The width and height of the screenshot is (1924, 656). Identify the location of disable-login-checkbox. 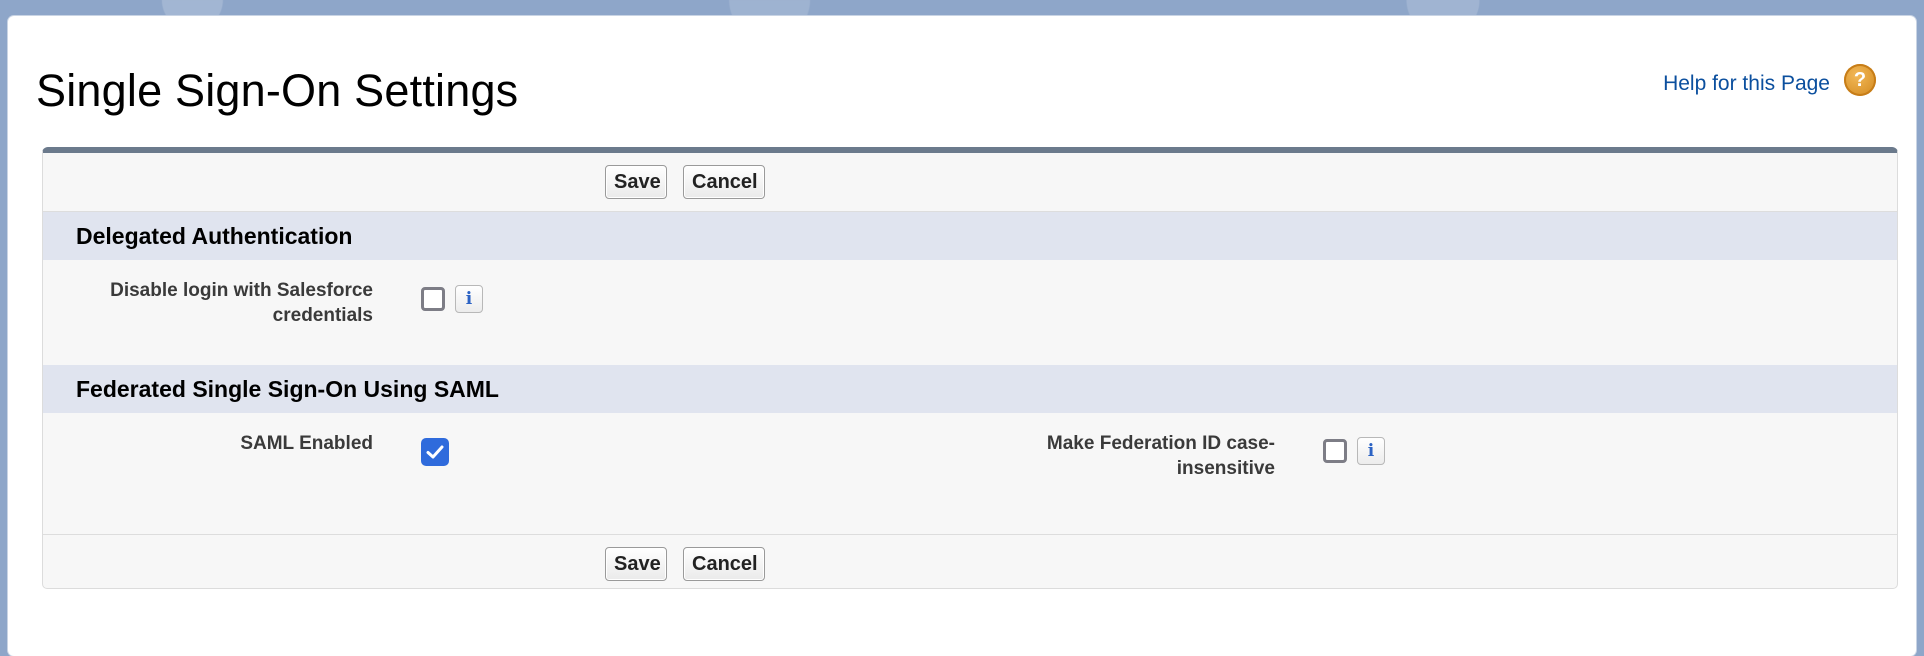
(433, 299).